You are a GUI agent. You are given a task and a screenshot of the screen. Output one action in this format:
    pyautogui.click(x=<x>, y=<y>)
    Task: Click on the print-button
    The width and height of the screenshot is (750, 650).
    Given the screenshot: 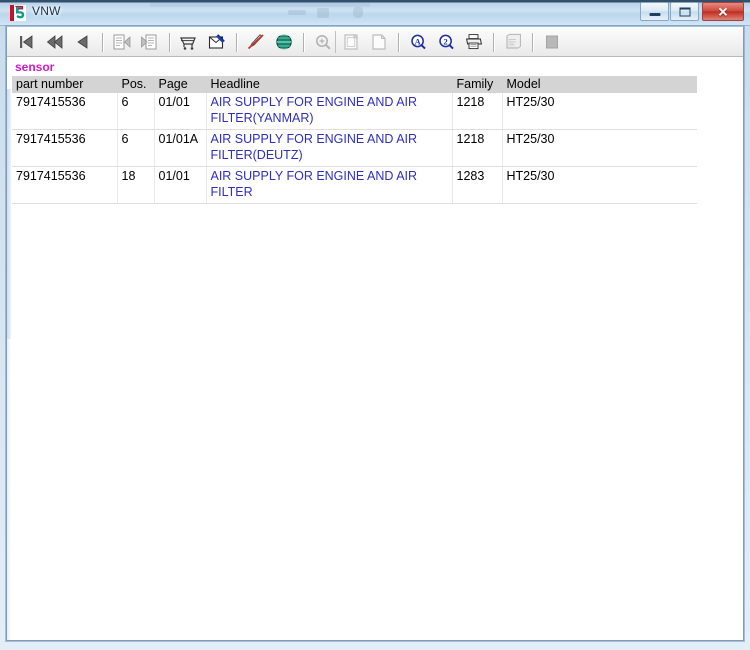 What is the action you would take?
    pyautogui.click(x=474, y=42)
    